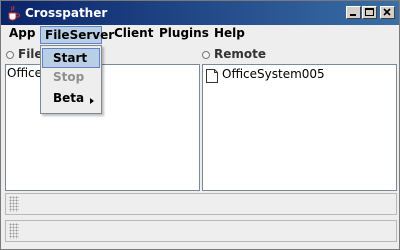  I want to click on minimize-button, so click(353, 12).